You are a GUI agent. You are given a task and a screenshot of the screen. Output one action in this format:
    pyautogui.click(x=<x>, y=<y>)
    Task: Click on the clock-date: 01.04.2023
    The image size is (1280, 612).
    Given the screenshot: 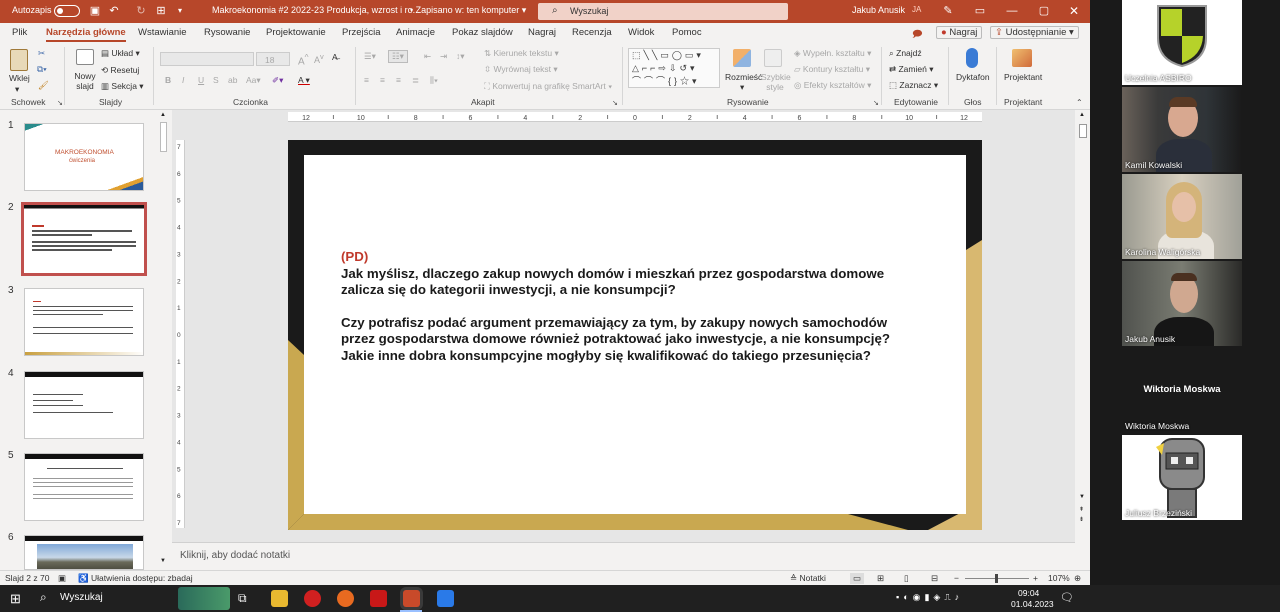 What is the action you would take?
    pyautogui.click(x=1032, y=604)
    